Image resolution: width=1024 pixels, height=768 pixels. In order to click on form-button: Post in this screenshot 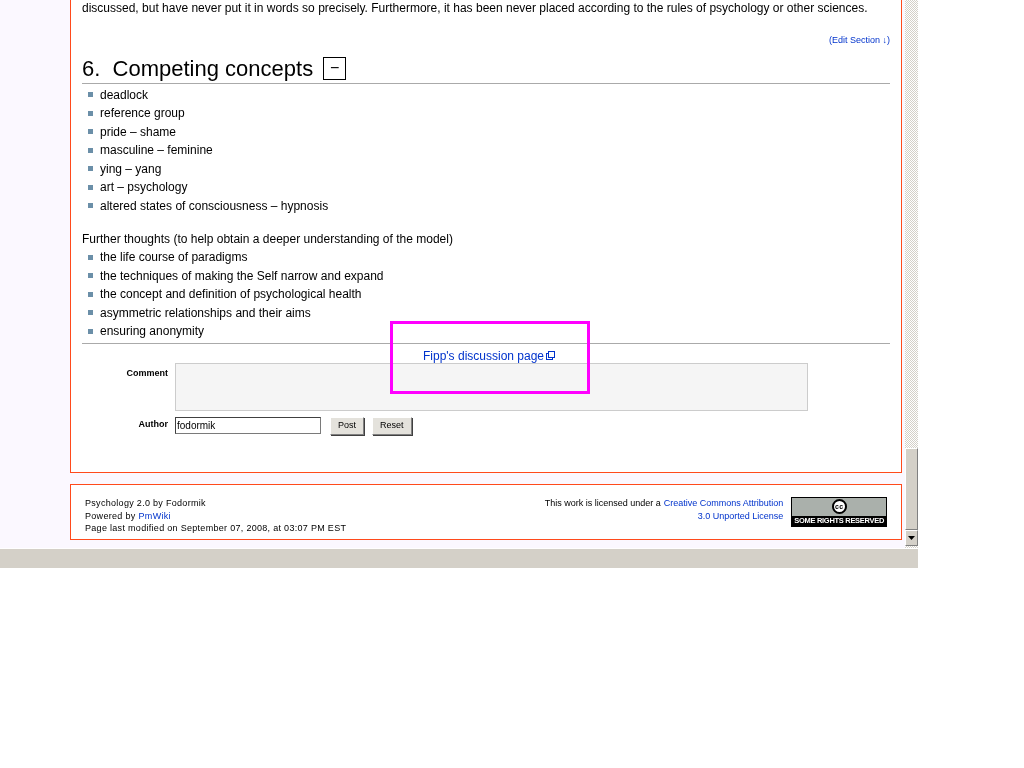, I will do `click(347, 425)`.